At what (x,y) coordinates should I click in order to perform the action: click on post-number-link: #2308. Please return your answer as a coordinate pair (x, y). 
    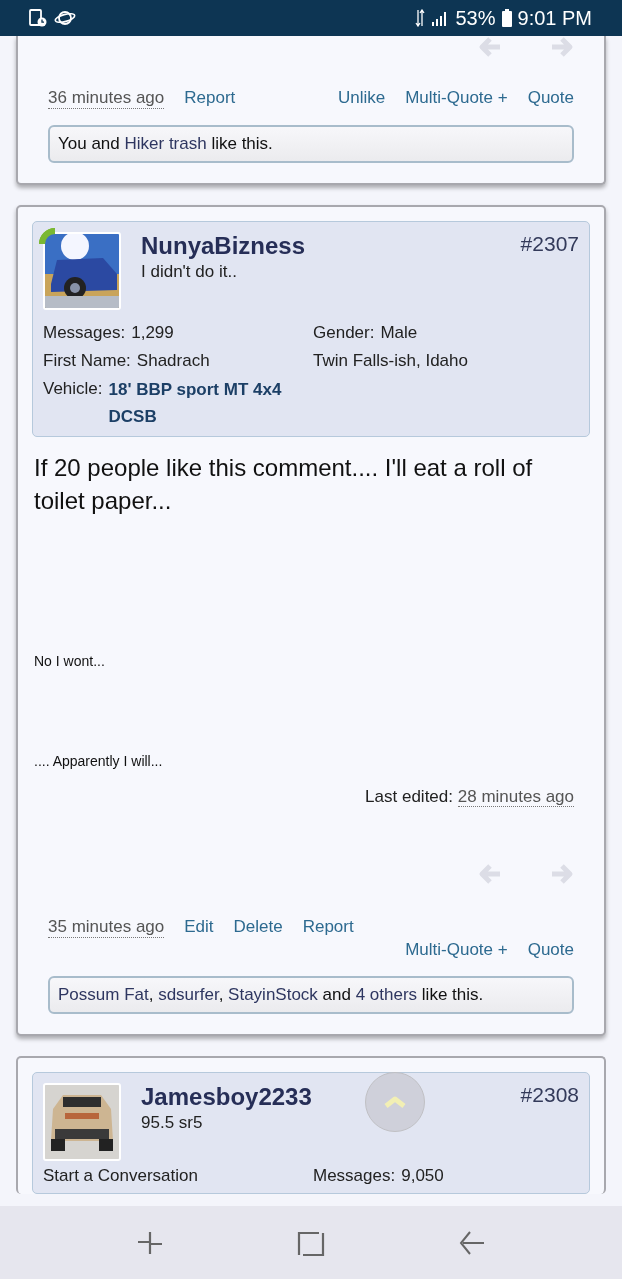
    Looking at the image, I should click on (549, 1095).